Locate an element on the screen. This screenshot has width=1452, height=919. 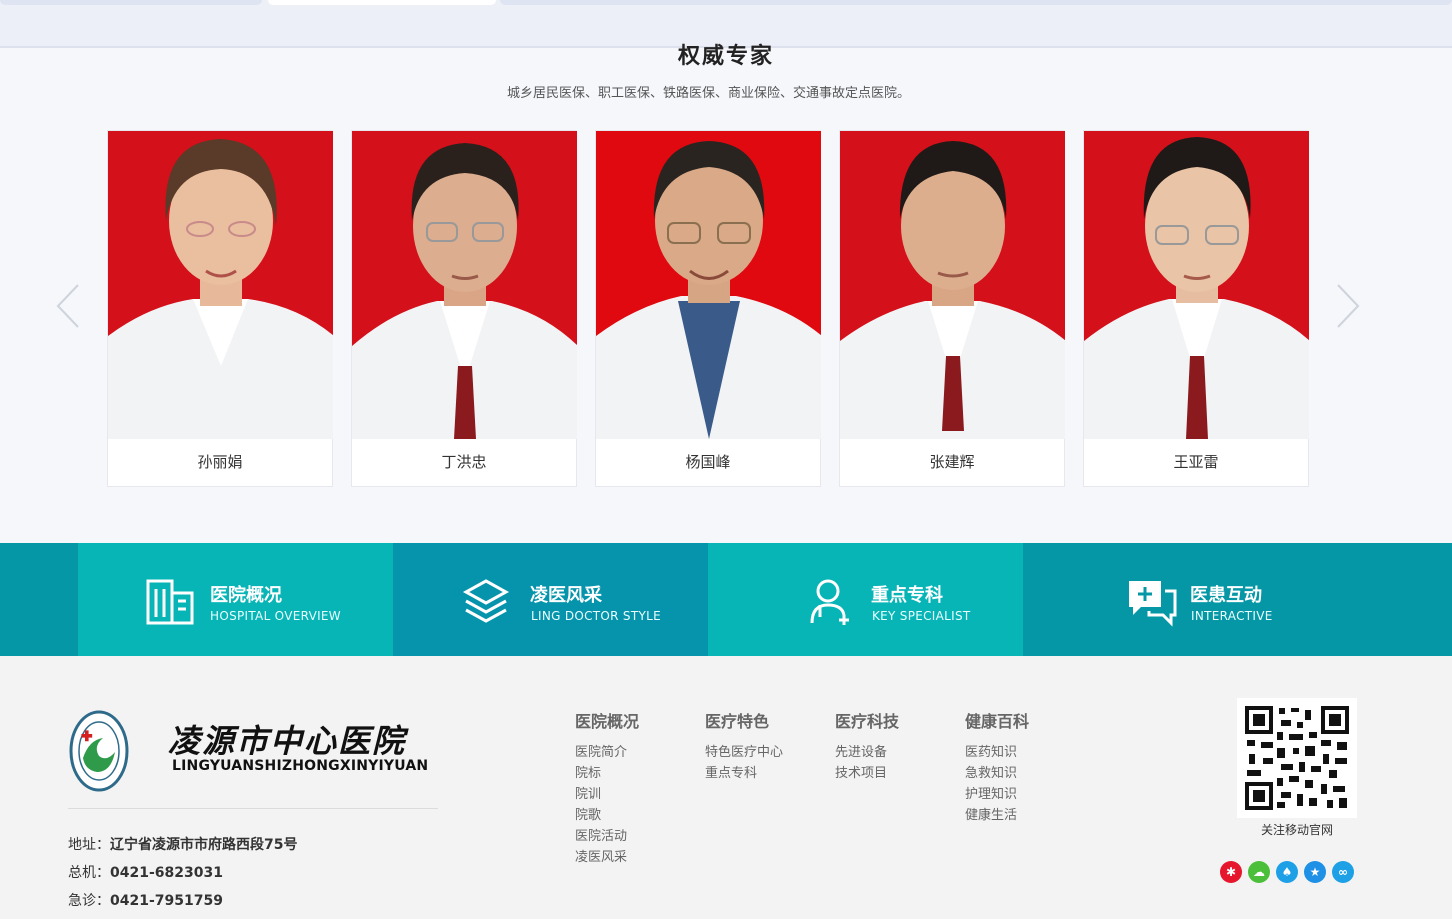
footer-link: 特色医疗中心 is located at coordinates (744, 752).